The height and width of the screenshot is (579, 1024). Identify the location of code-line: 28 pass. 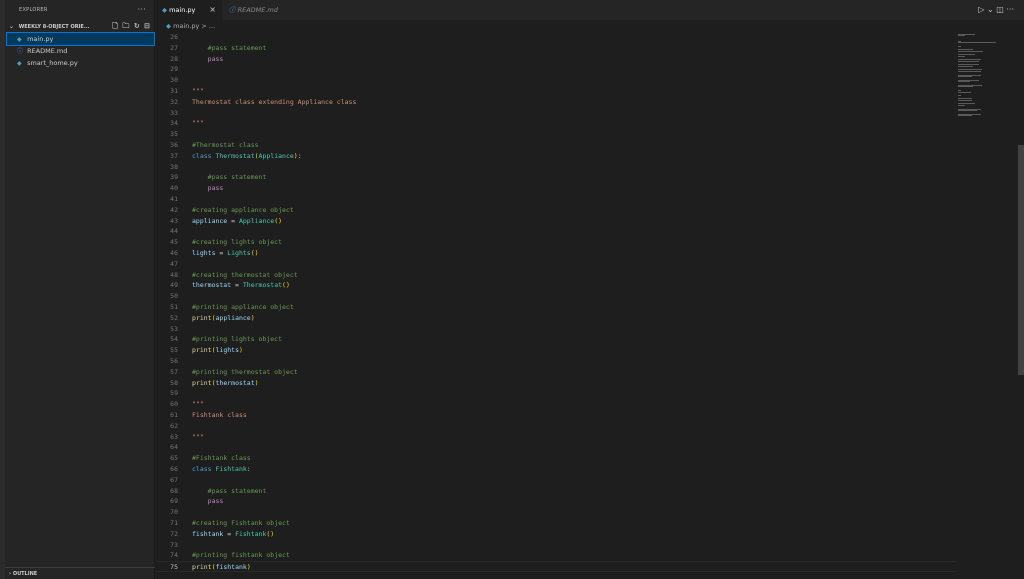
(556, 59).